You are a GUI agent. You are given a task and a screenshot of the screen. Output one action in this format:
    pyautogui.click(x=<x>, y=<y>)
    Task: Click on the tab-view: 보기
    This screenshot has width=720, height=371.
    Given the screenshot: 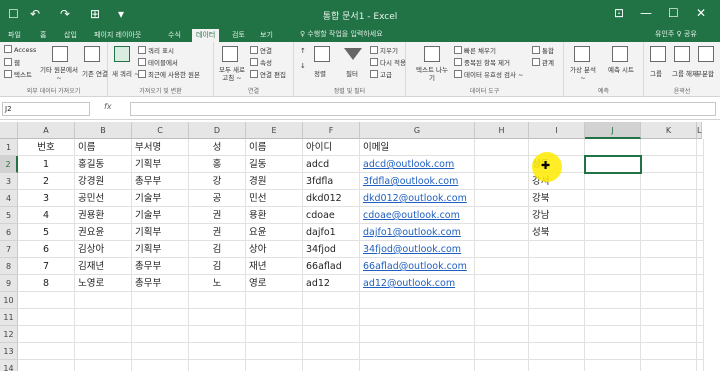 What is the action you would take?
    pyautogui.click(x=266, y=35)
    